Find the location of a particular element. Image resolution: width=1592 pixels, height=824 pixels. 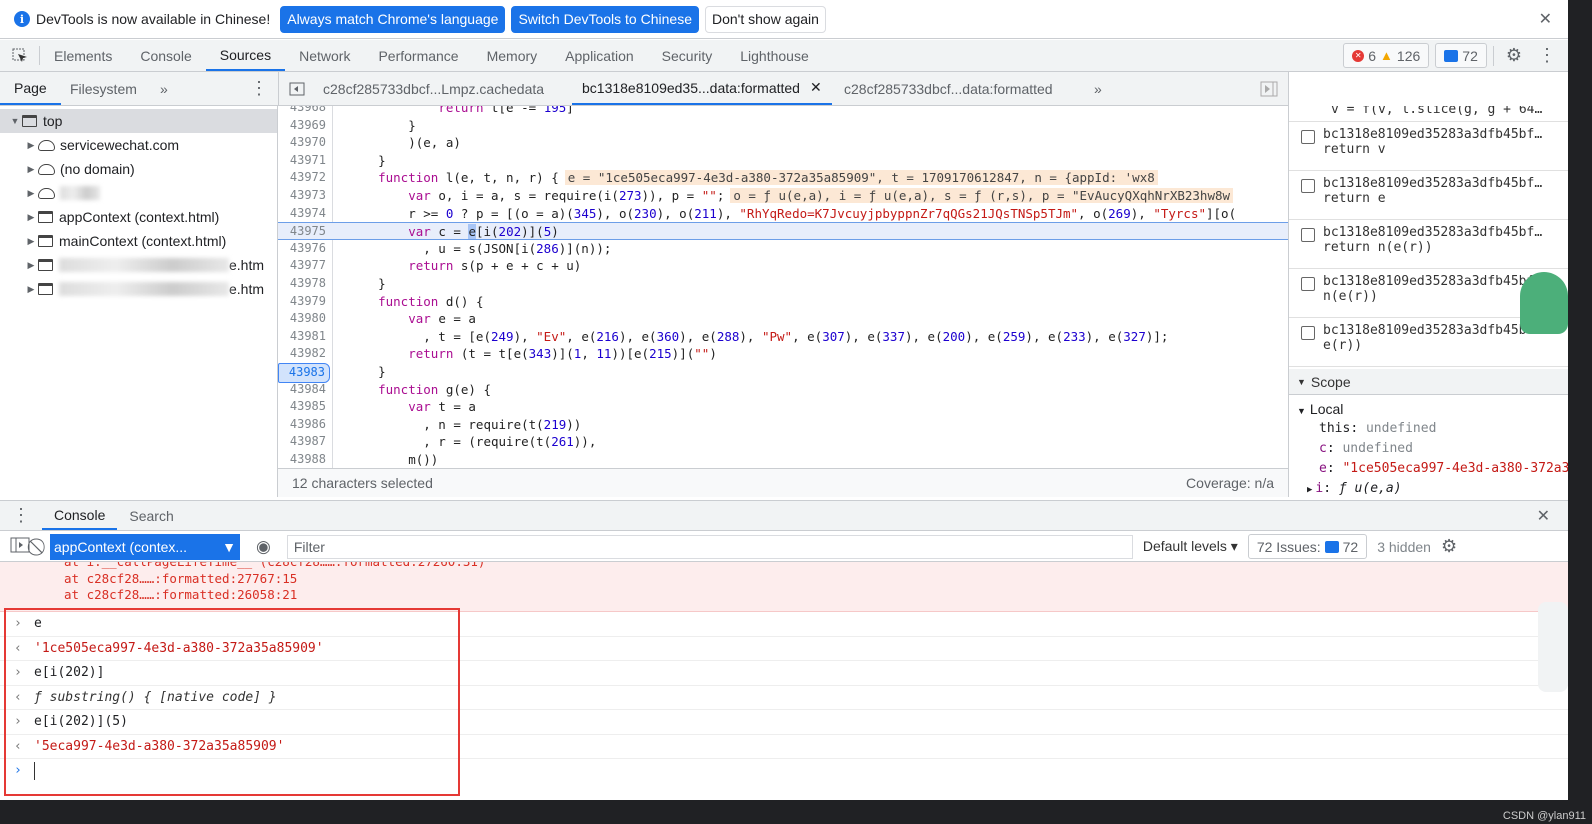

stack-frame: at c28cf28……:formatted:26058:21 is located at coordinates (816, 595).